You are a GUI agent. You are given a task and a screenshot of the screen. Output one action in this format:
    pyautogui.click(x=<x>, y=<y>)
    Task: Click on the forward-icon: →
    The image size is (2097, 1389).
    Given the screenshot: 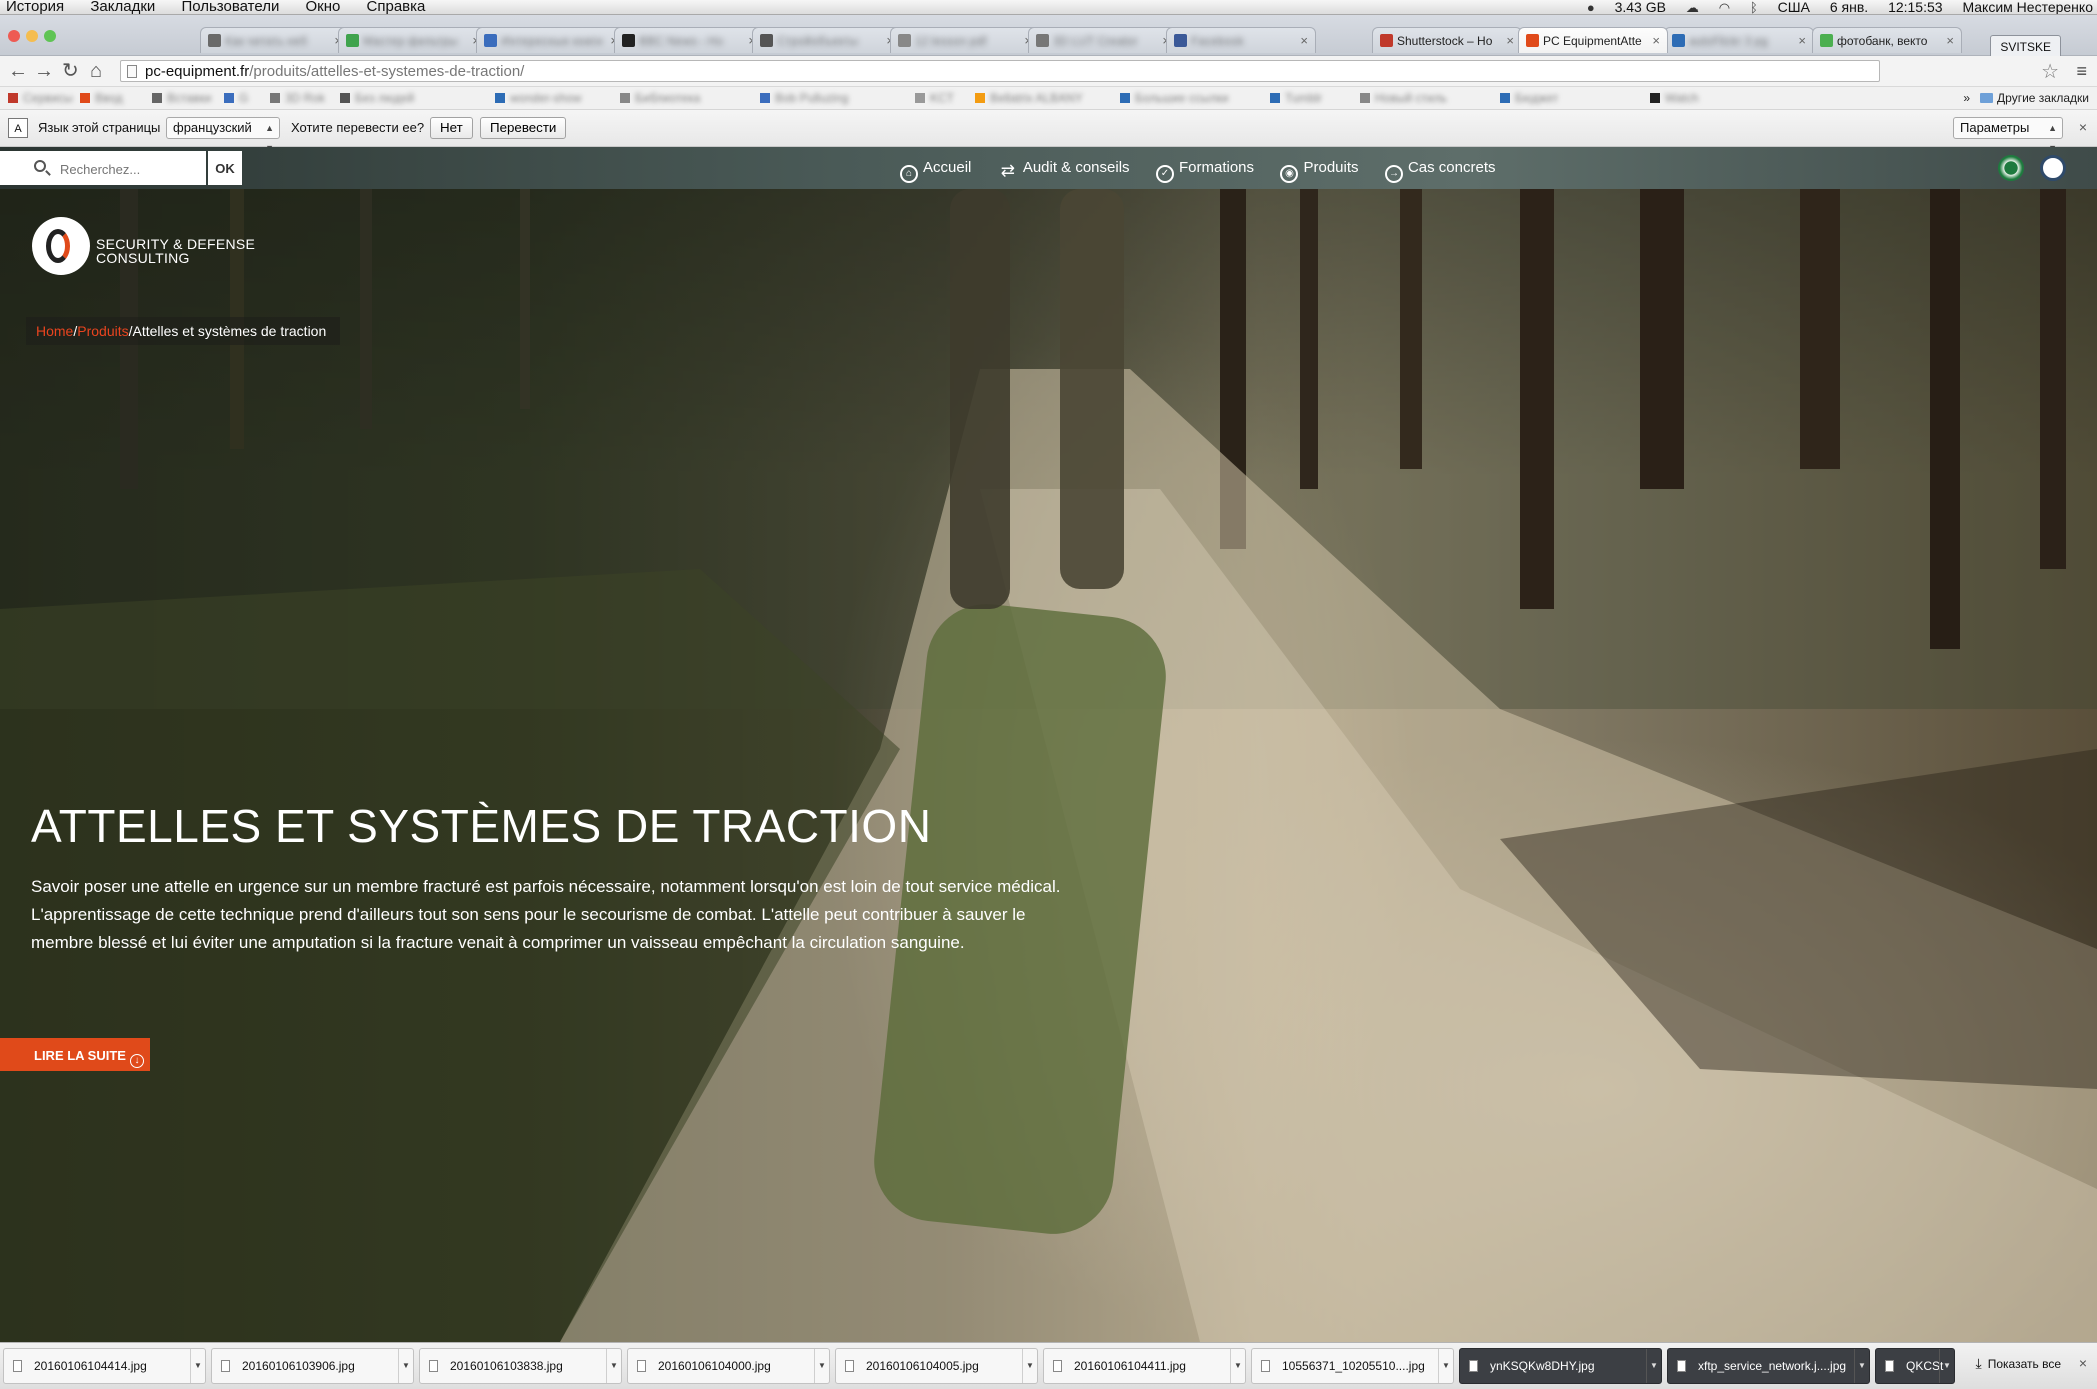 What is the action you would take?
    pyautogui.click(x=44, y=71)
    